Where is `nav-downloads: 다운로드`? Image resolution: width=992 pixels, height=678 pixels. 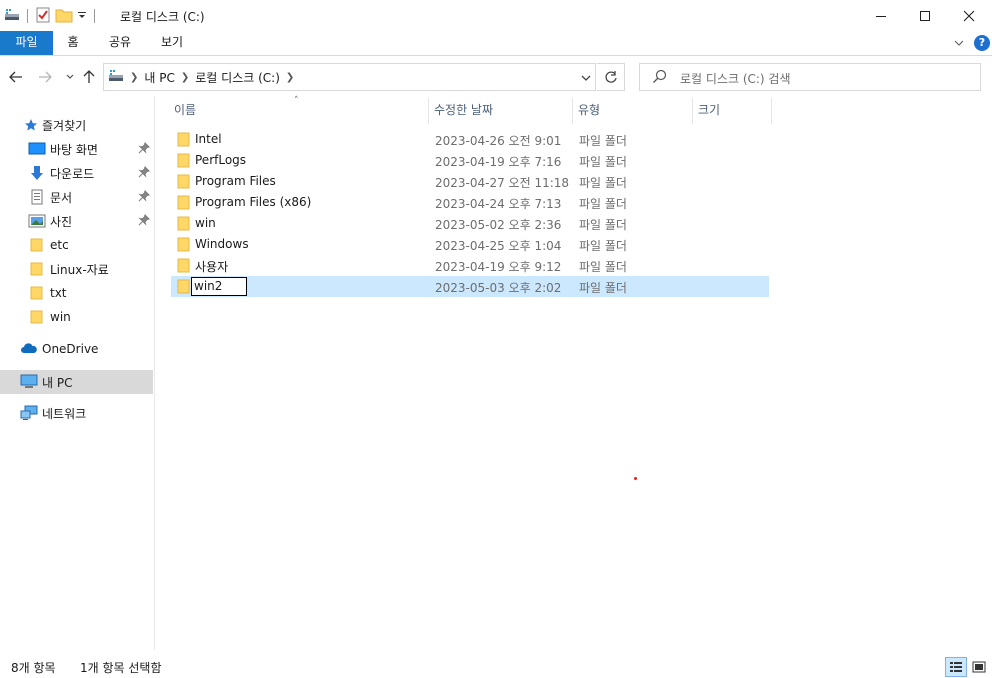
nav-downloads: 다운로드 is located at coordinates (76, 173).